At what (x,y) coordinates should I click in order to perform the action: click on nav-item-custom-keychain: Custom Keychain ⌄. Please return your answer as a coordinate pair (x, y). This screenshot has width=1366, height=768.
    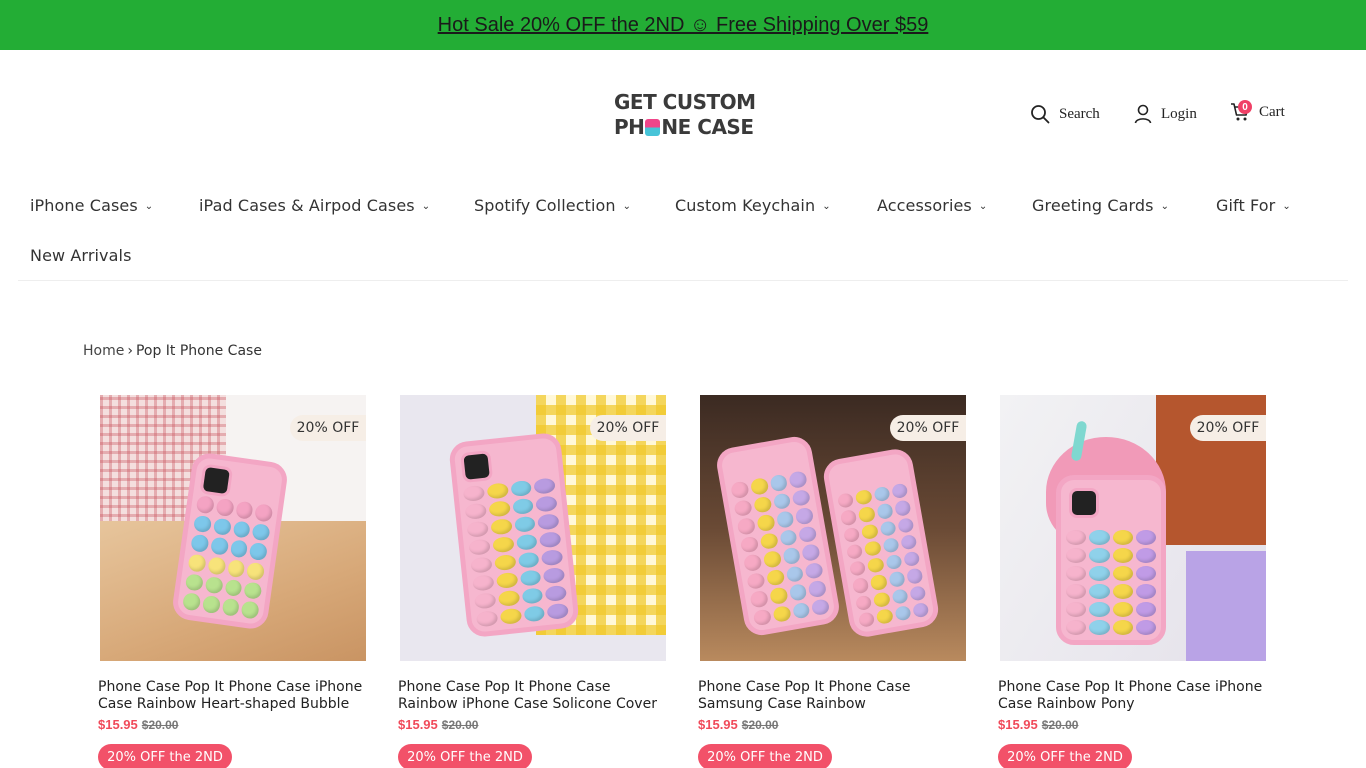
    Looking at the image, I should click on (753, 205).